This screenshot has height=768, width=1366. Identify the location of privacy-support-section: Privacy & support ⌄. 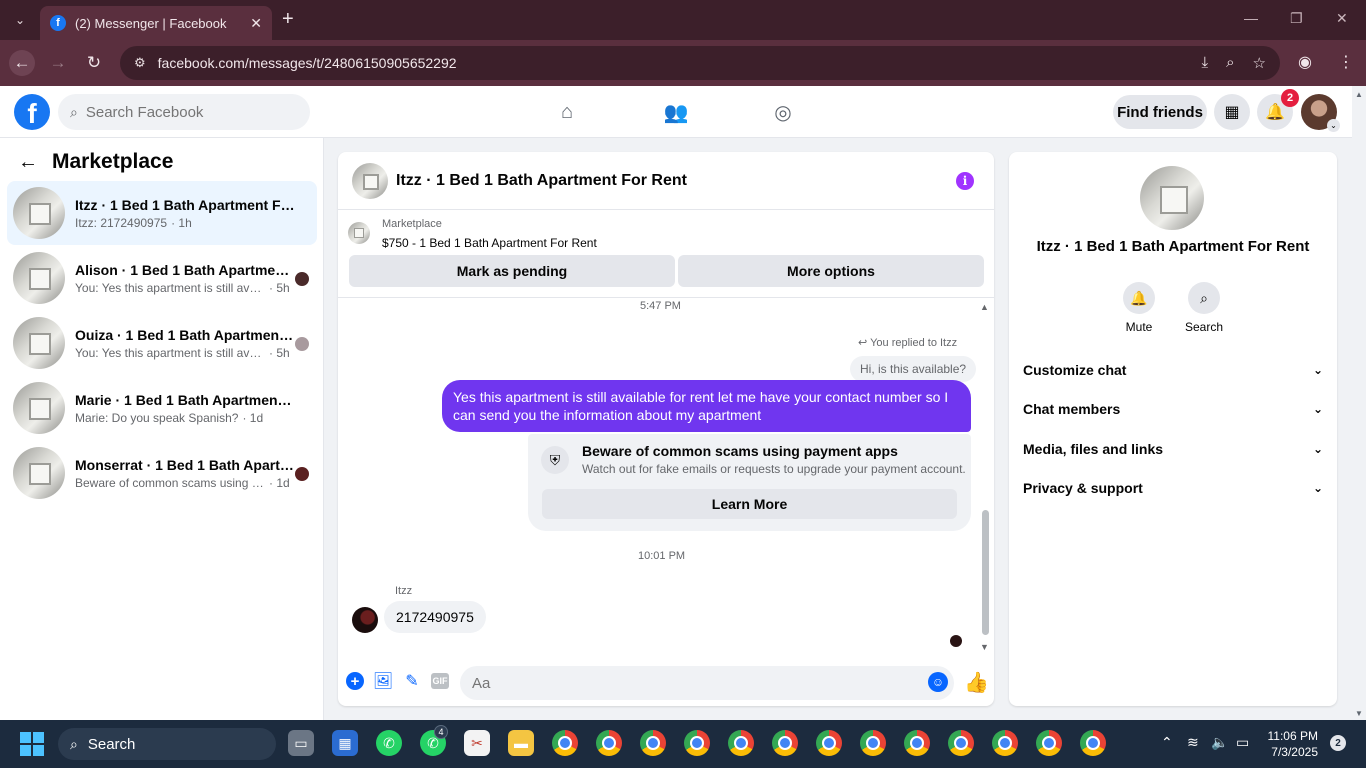
(1173, 488).